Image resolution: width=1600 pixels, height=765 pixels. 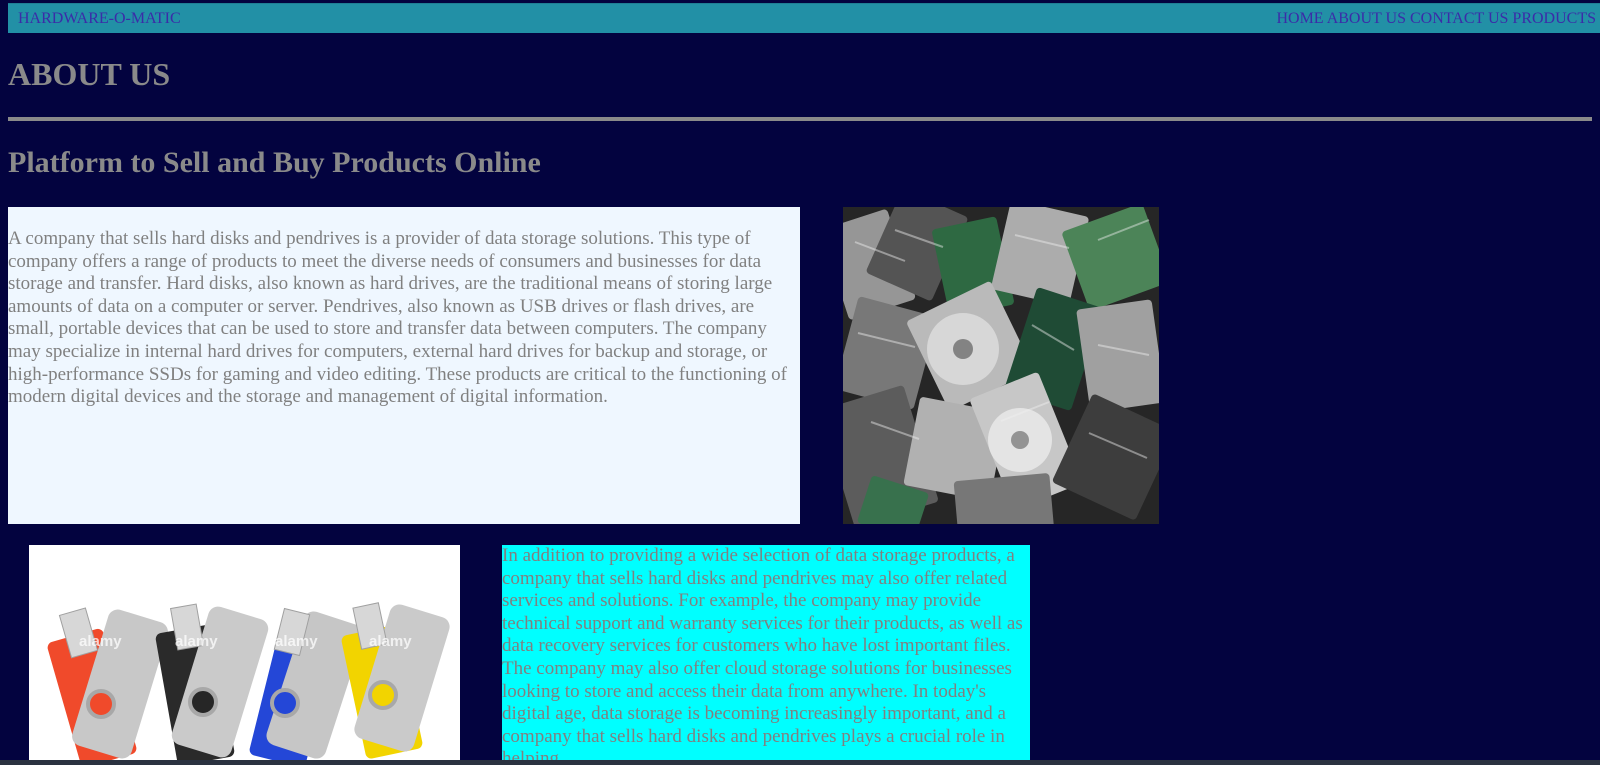 What do you see at coordinates (1299, 18) in the screenshot?
I see `nav-link-home: HOME` at bounding box center [1299, 18].